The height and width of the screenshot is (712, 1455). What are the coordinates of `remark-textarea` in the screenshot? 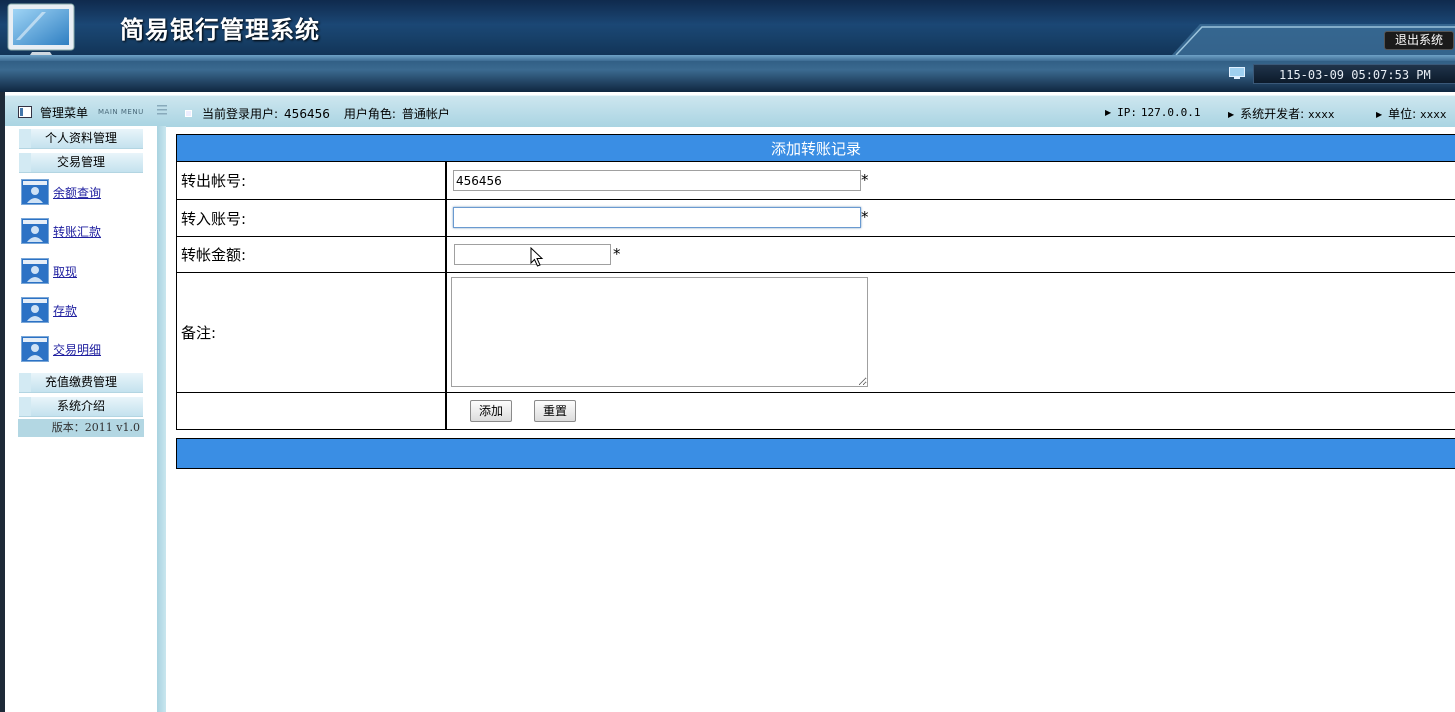 It's located at (659, 332).